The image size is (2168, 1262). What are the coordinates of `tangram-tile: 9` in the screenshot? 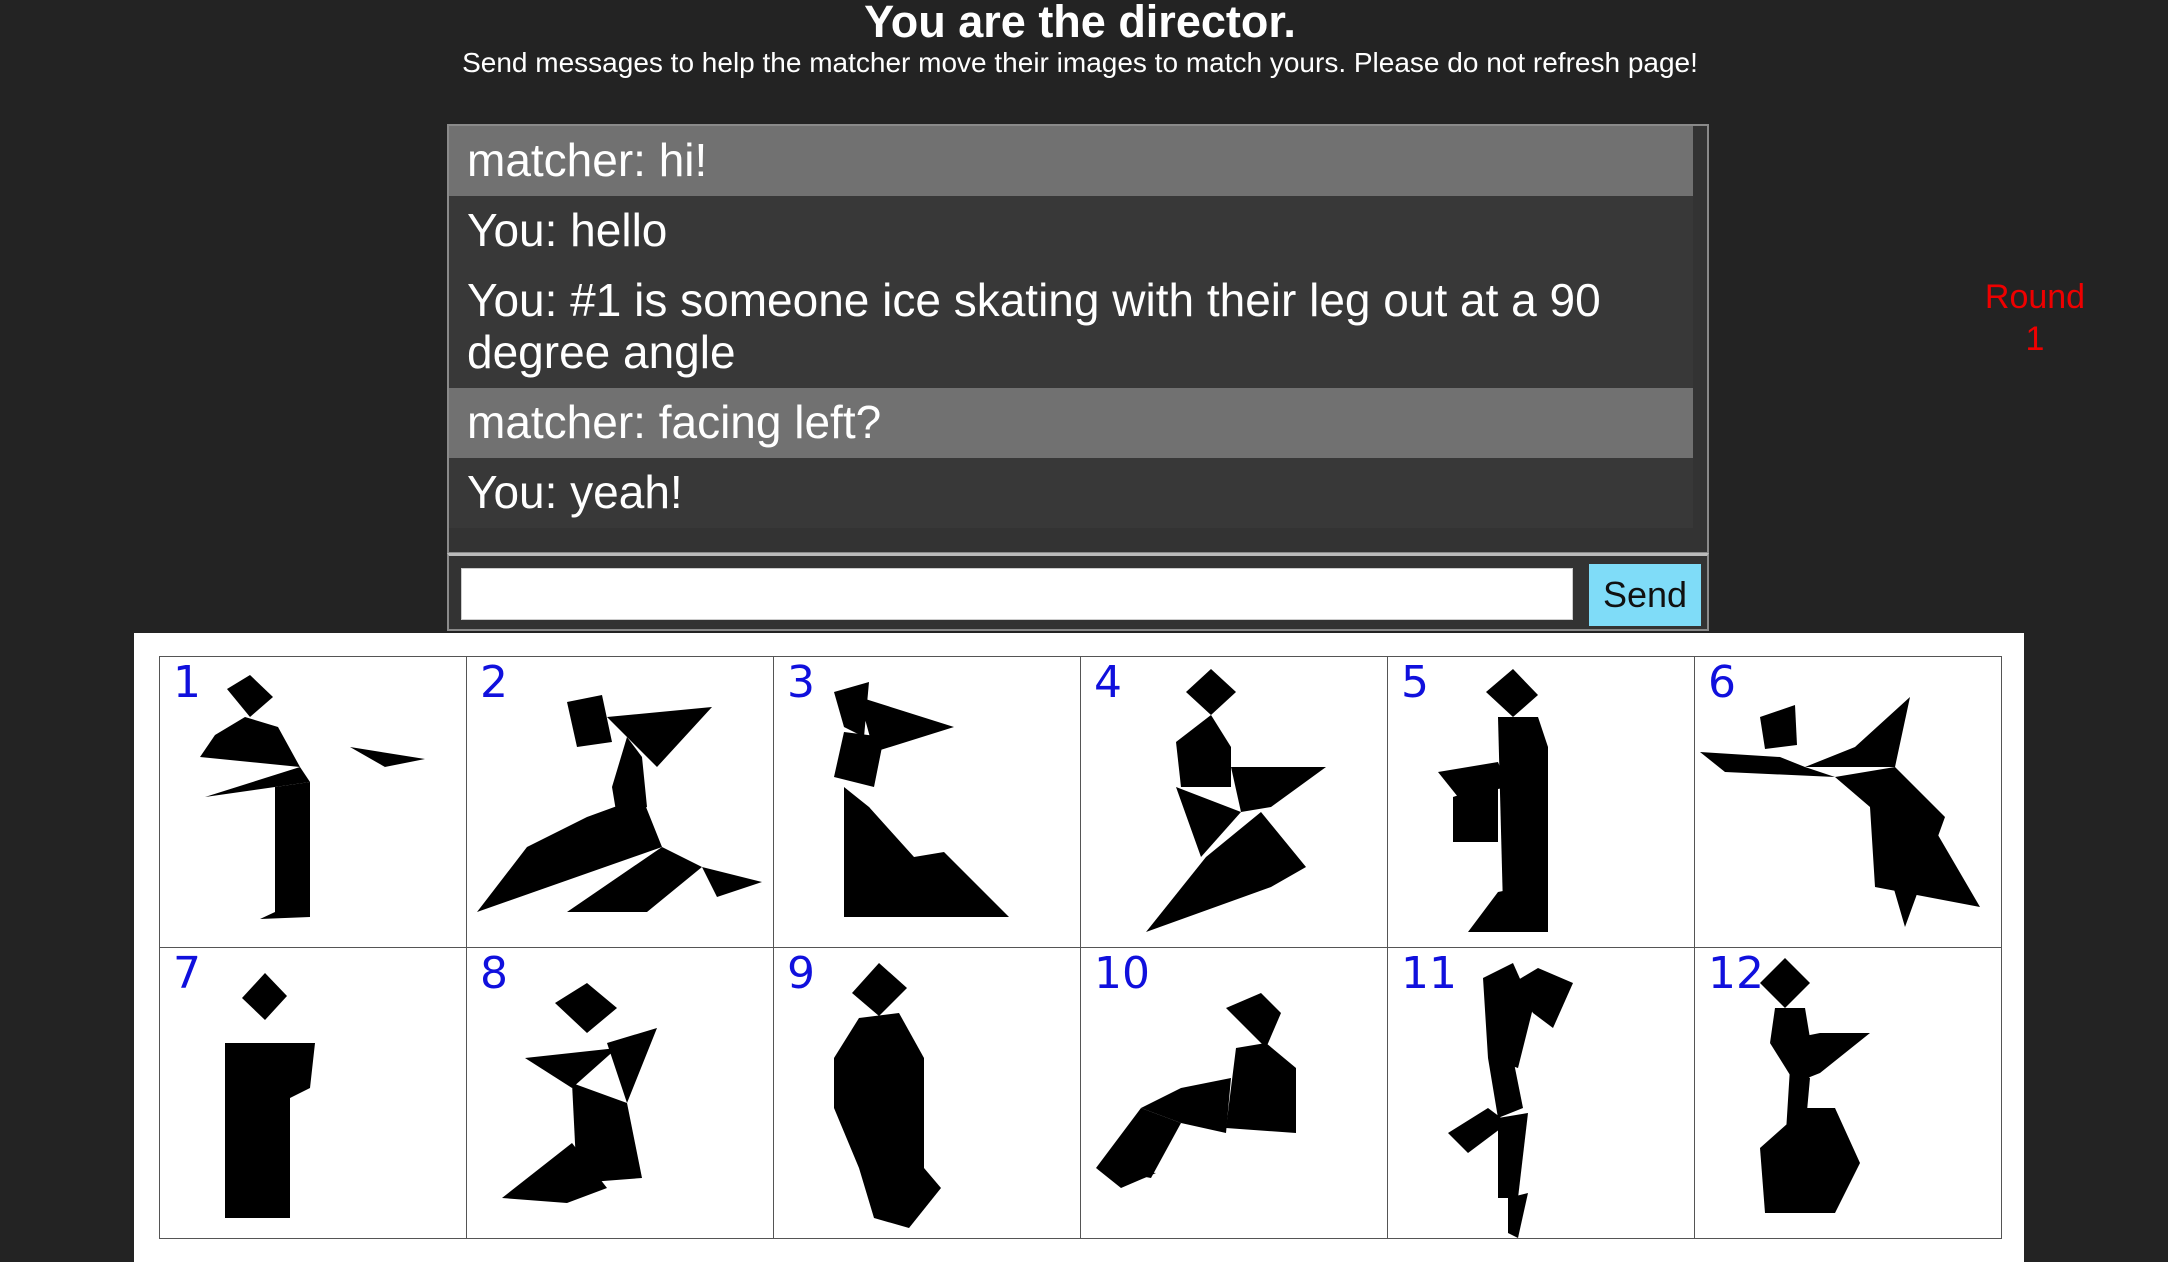 It's located at (927, 1093).